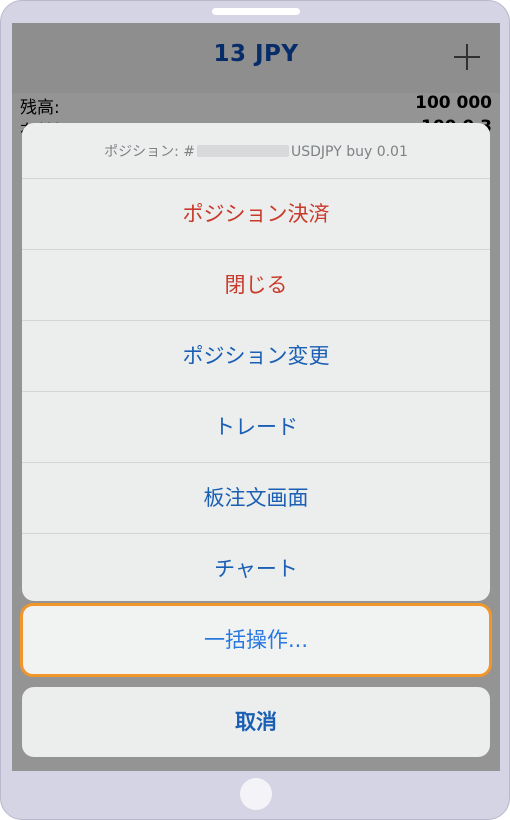  I want to click on home-button, so click(256, 794).